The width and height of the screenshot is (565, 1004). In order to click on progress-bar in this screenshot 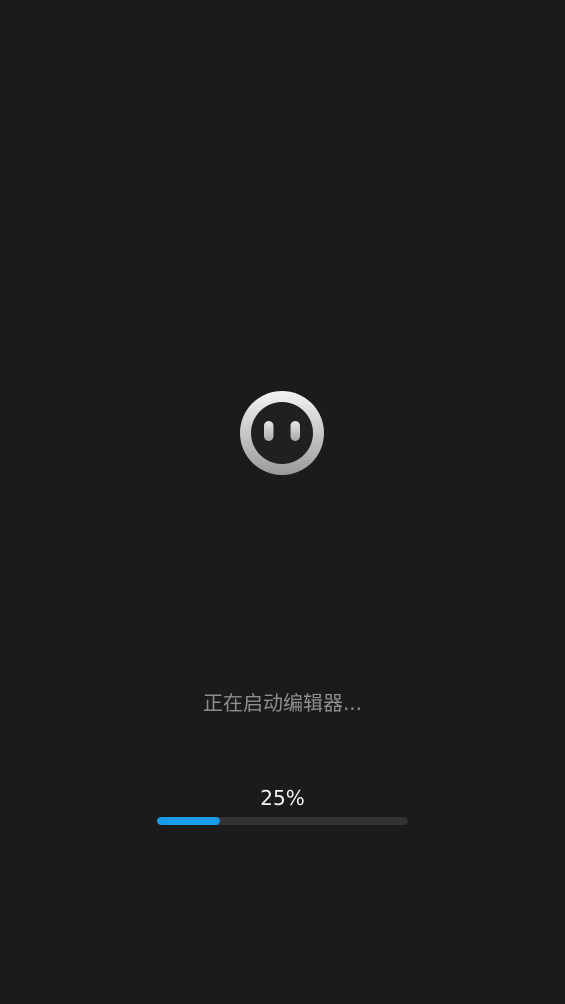, I will do `click(282, 821)`.